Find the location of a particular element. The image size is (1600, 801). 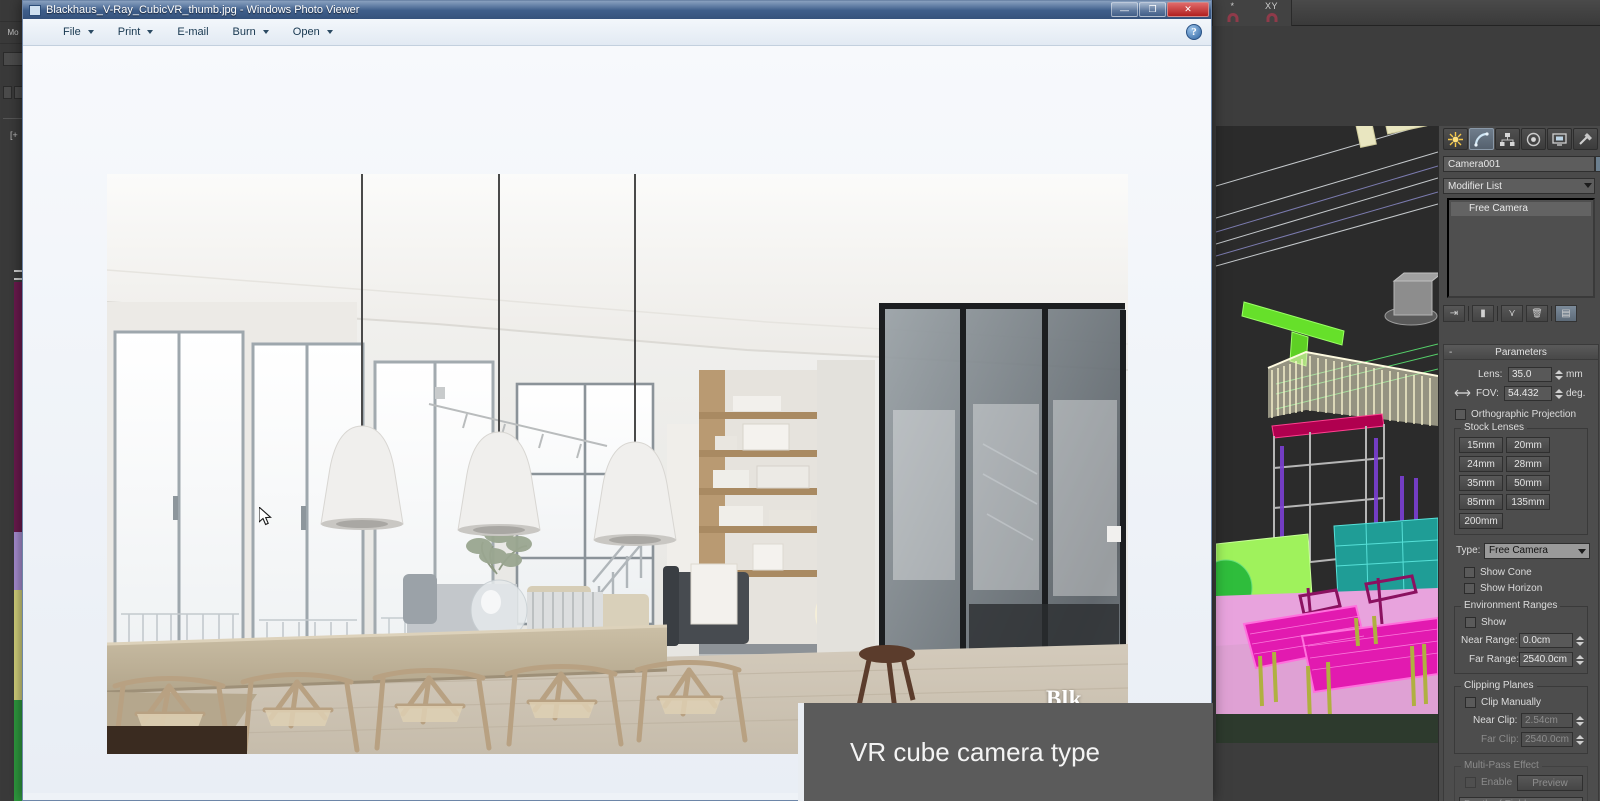

far-range-label: Far Range: is located at coordinates (1494, 659).